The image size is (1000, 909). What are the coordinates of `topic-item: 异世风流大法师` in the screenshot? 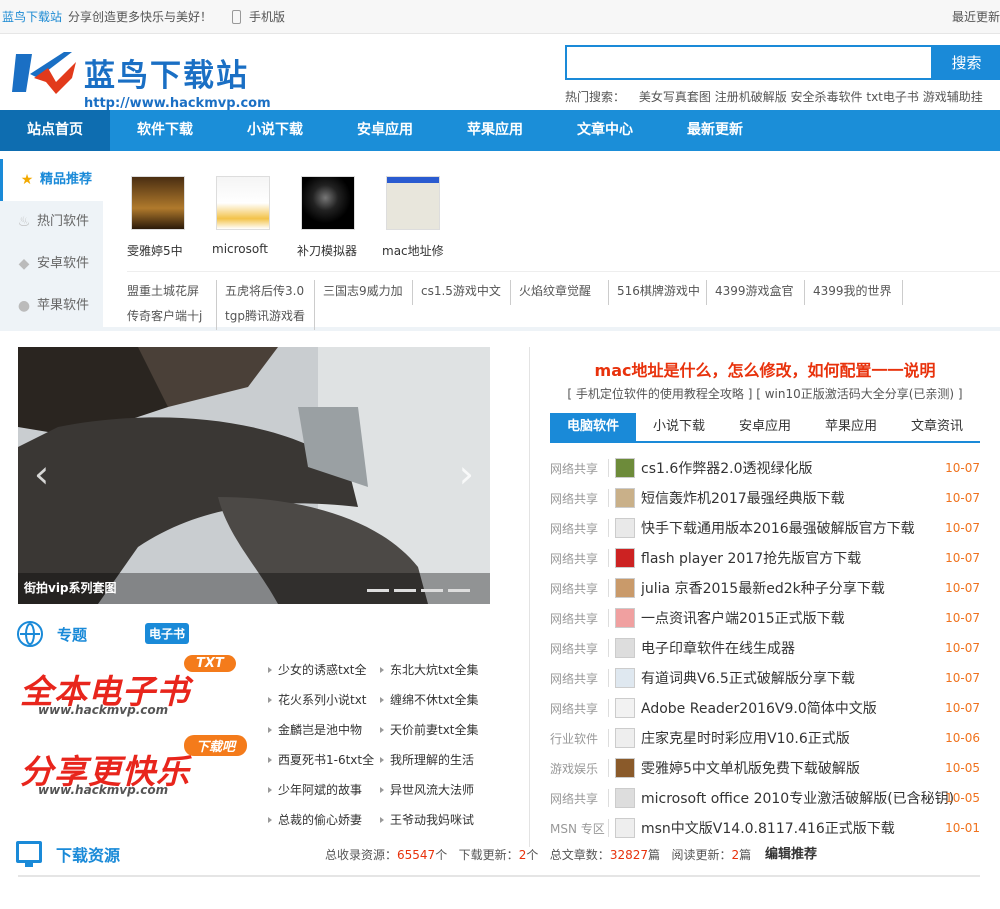 It's located at (436, 794).